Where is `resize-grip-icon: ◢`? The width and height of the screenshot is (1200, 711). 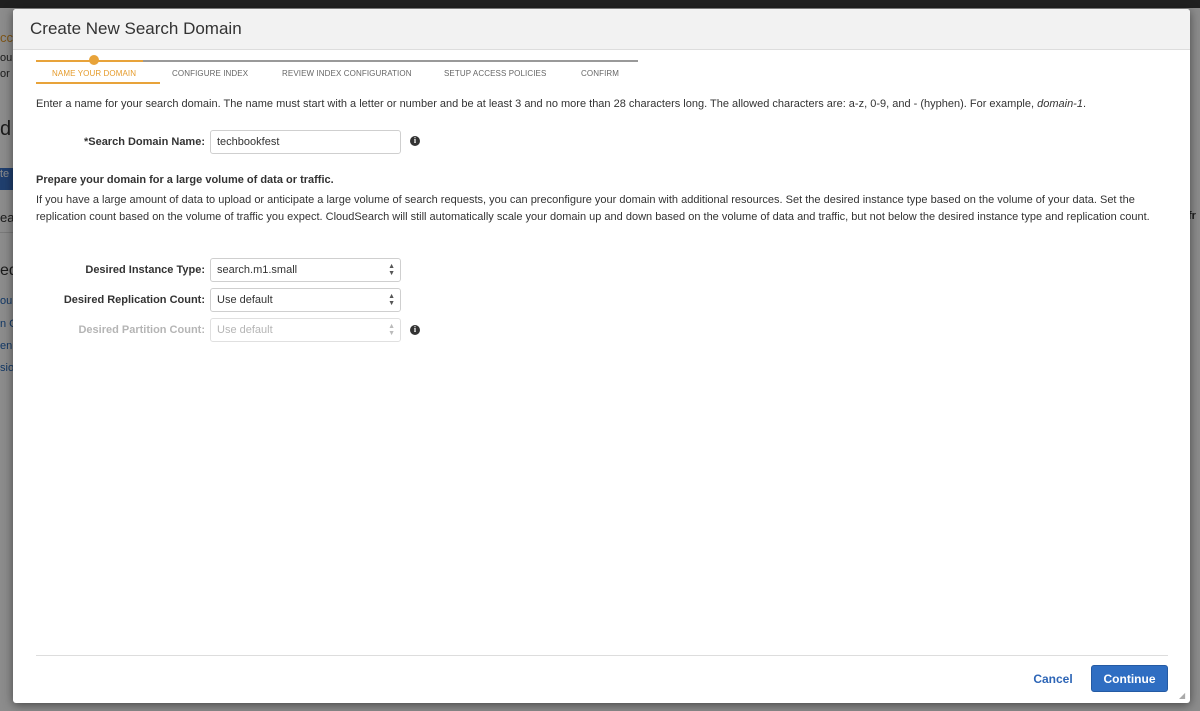
resize-grip-icon: ◢ is located at coordinates (1183, 696).